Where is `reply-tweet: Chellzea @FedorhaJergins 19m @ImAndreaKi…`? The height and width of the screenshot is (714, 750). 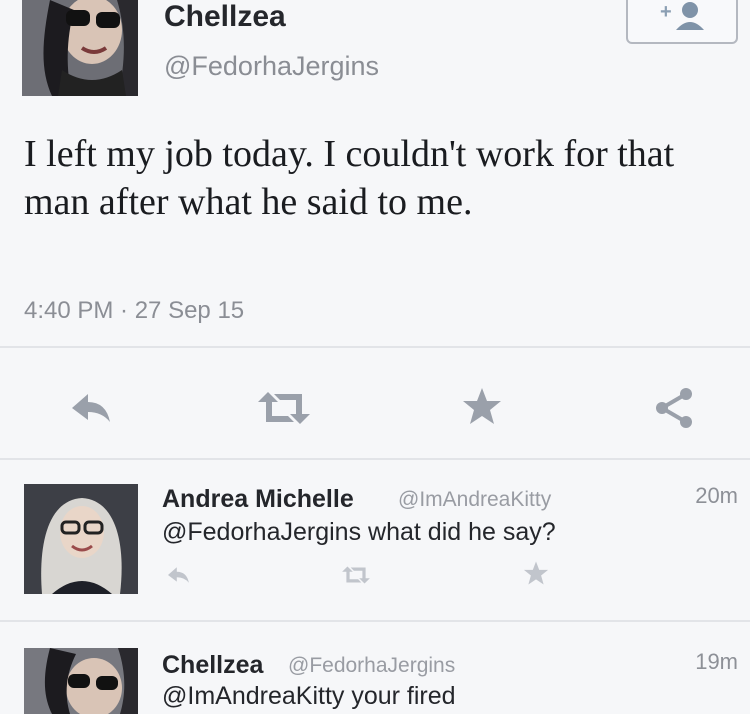 reply-tweet: Chellzea @FedorhaJergins 19m @ImAndreaKi… is located at coordinates (375, 668).